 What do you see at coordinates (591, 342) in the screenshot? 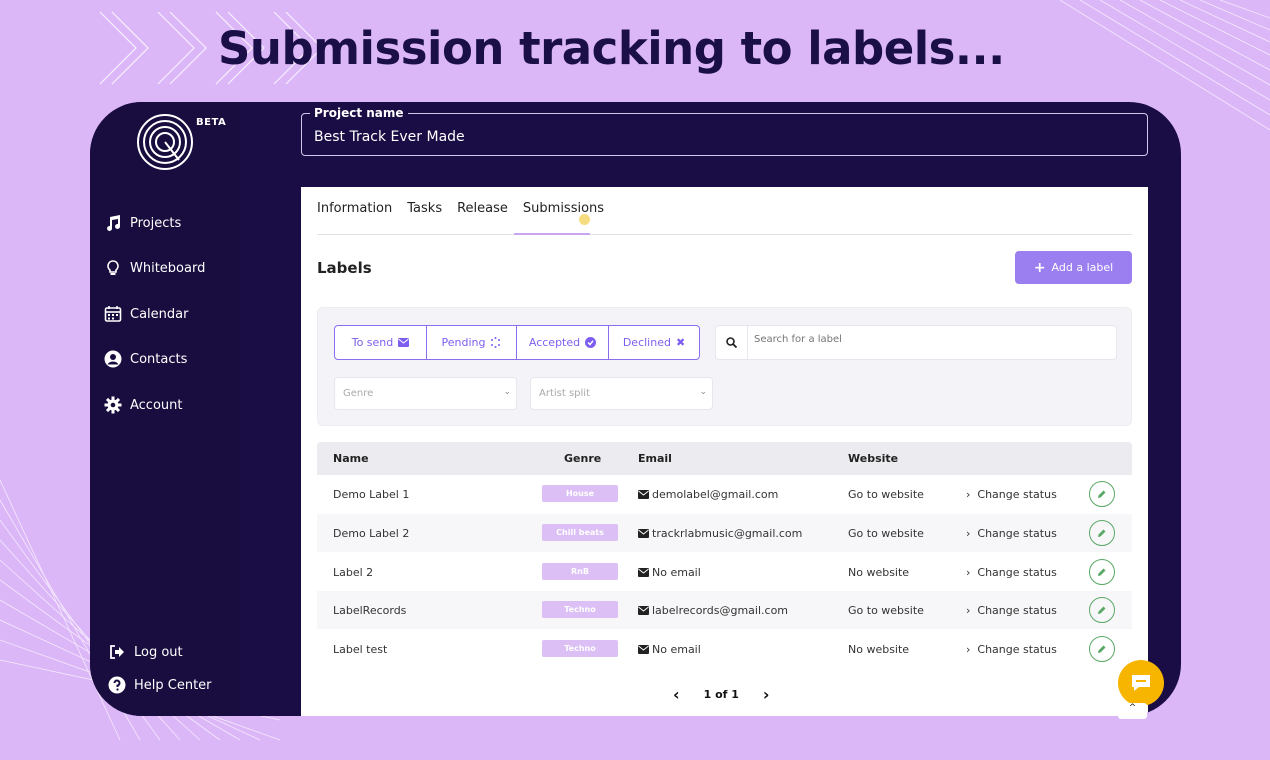
I see `check-circle-icon` at bounding box center [591, 342].